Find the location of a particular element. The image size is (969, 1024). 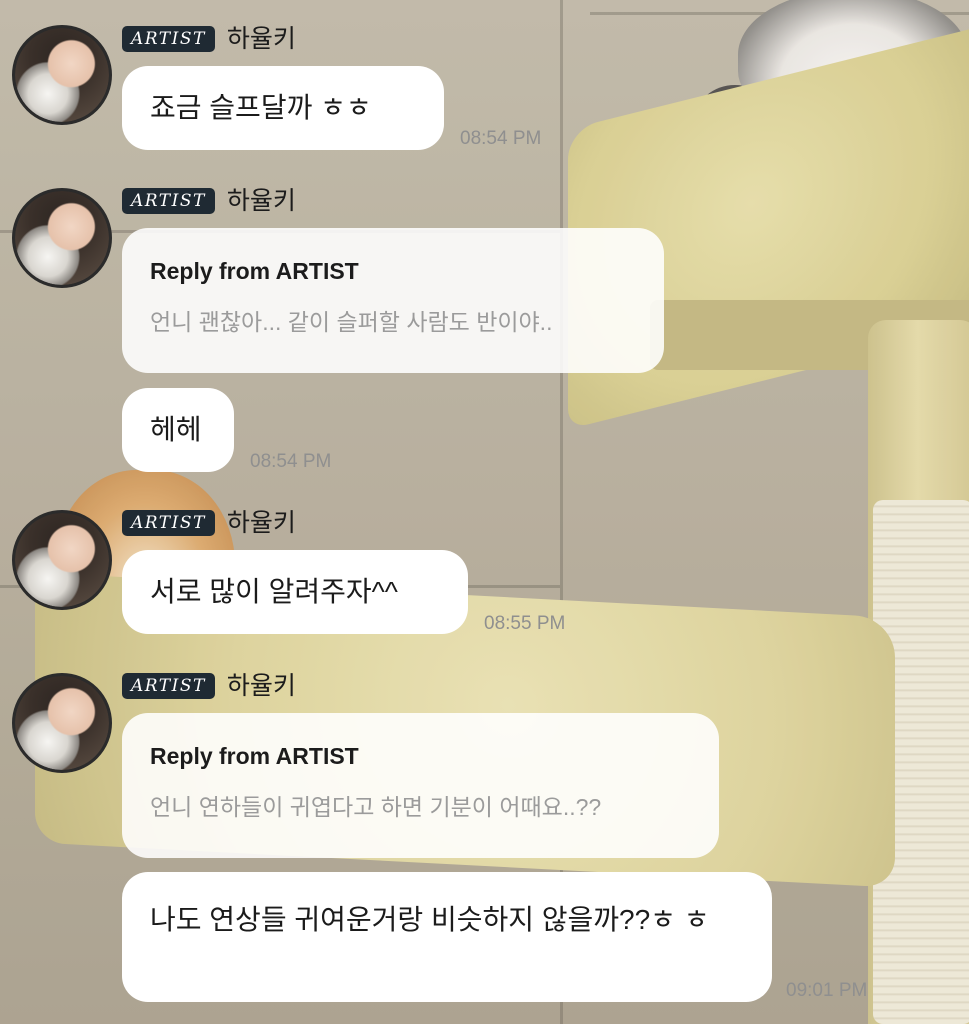

message-bubble: 서로 많이 알려주자^^ is located at coordinates (295, 592).